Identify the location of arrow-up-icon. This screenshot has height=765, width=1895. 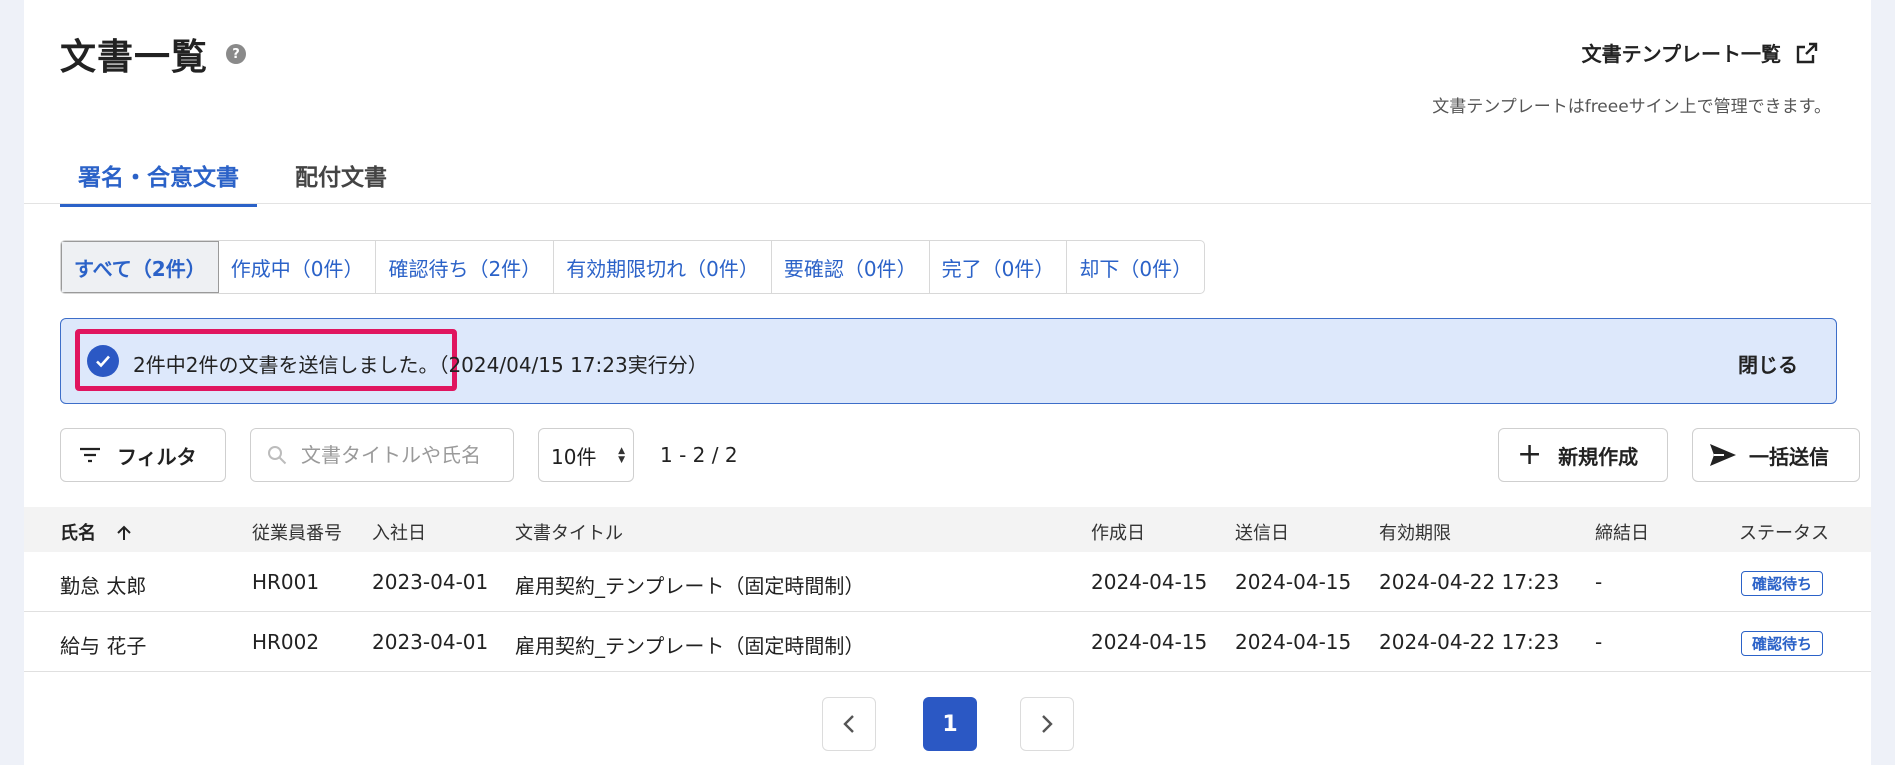
(124, 532).